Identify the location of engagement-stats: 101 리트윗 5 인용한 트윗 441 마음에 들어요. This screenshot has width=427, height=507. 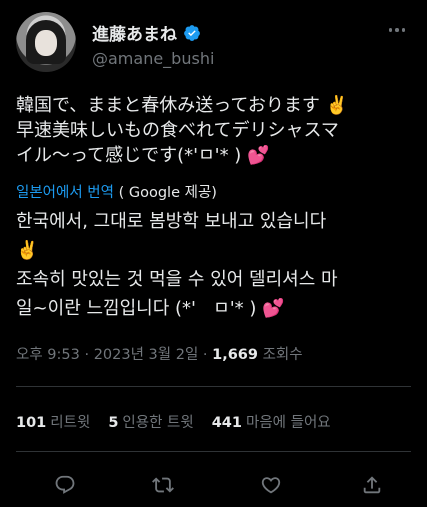
(173, 421).